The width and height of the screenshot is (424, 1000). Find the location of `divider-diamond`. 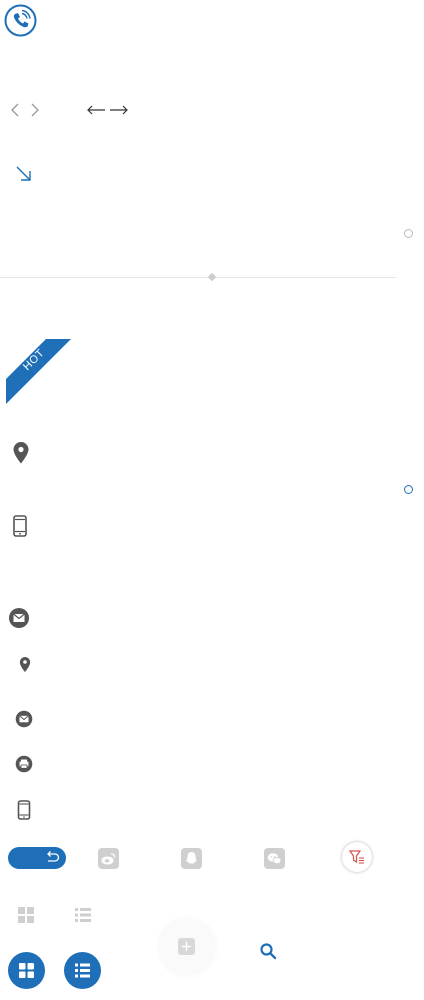

divider-diamond is located at coordinates (212, 277).